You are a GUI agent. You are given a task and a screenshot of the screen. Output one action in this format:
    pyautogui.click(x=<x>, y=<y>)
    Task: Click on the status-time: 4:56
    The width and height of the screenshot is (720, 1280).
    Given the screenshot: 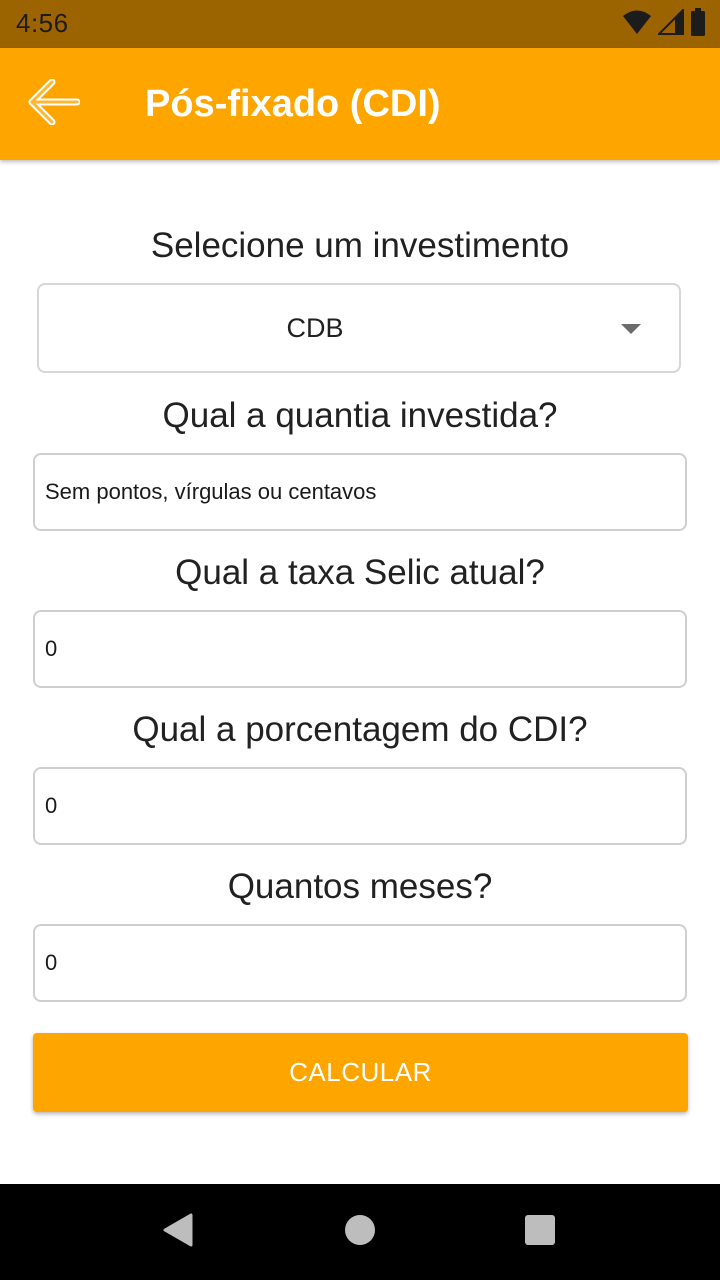 What is the action you would take?
    pyautogui.click(x=42, y=23)
    